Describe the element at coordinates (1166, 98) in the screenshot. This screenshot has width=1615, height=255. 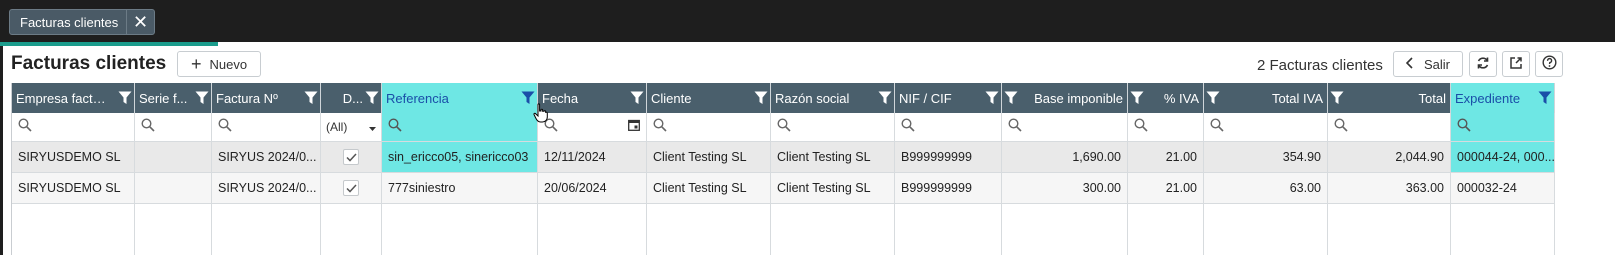
I see `column-header-iva-pct: % IVA` at that location.